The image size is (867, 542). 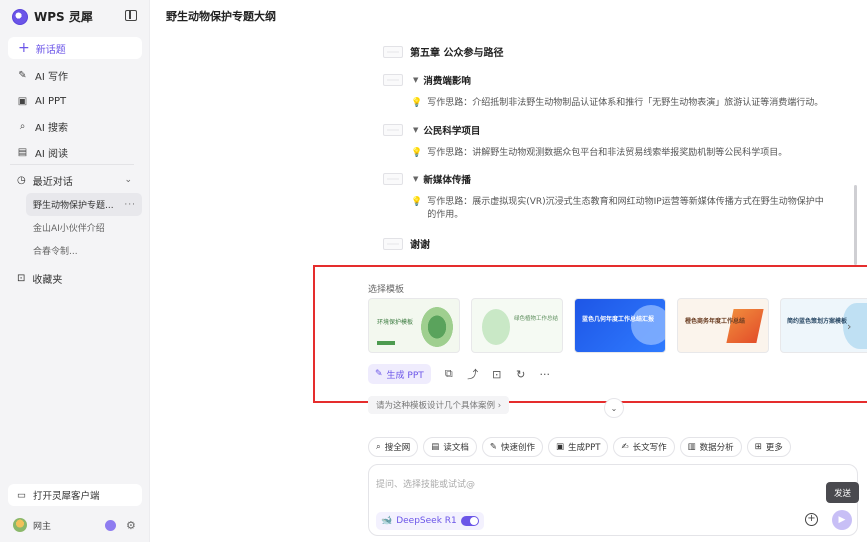 I want to click on recent-conversations-header: ◷ 最近对话 ⌄, so click(x=75, y=180).